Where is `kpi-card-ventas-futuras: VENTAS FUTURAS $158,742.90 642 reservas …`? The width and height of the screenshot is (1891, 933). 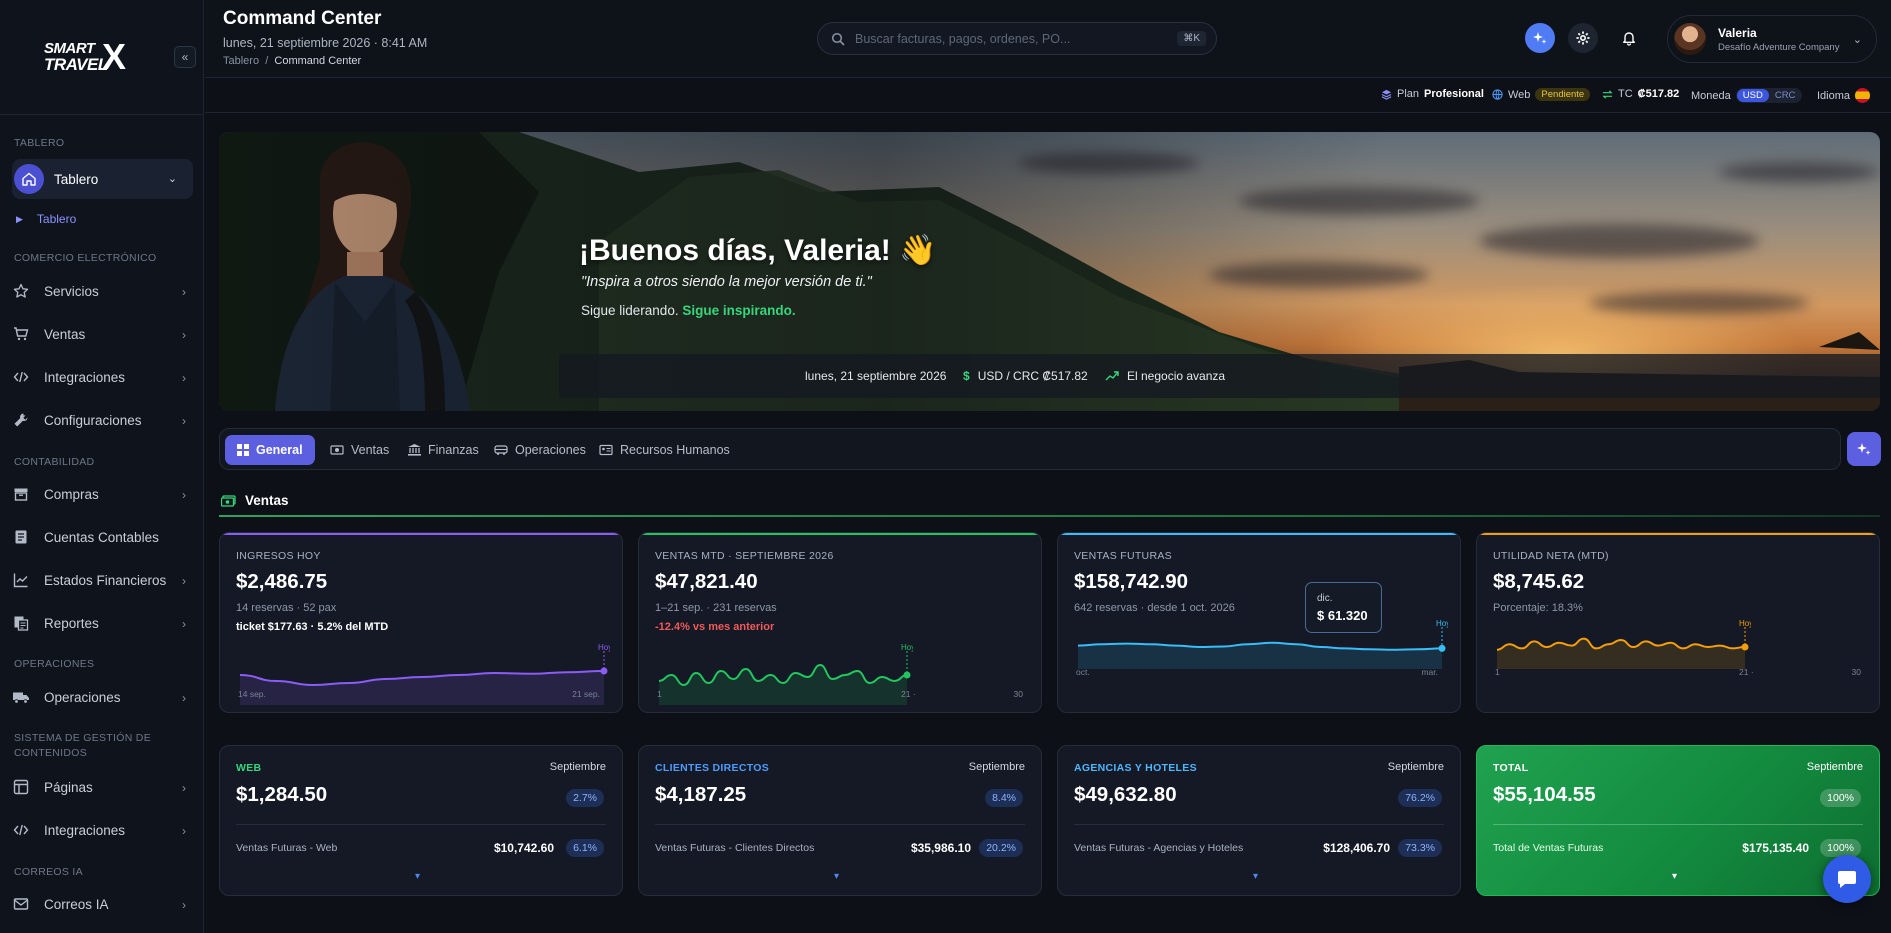 kpi-card-ventas-futuras: VENTAS FUTURAS $158,742.90 642 reservas … is located at coordinates (1259, 622).